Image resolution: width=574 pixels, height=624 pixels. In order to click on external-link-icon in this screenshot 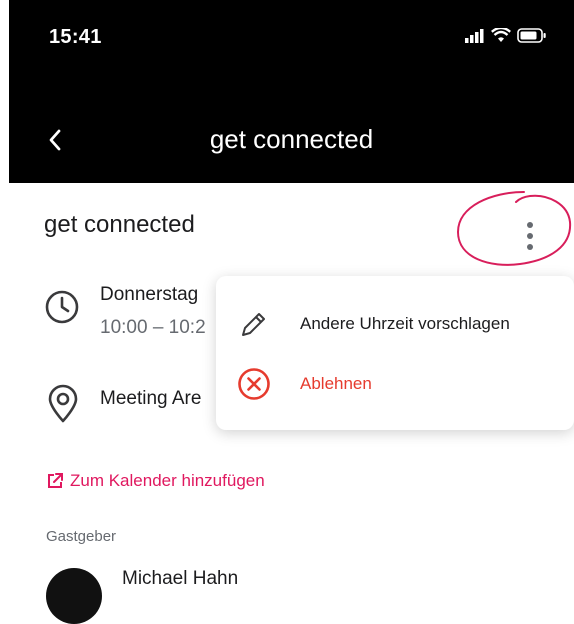, I will do `click(55, 480)`.